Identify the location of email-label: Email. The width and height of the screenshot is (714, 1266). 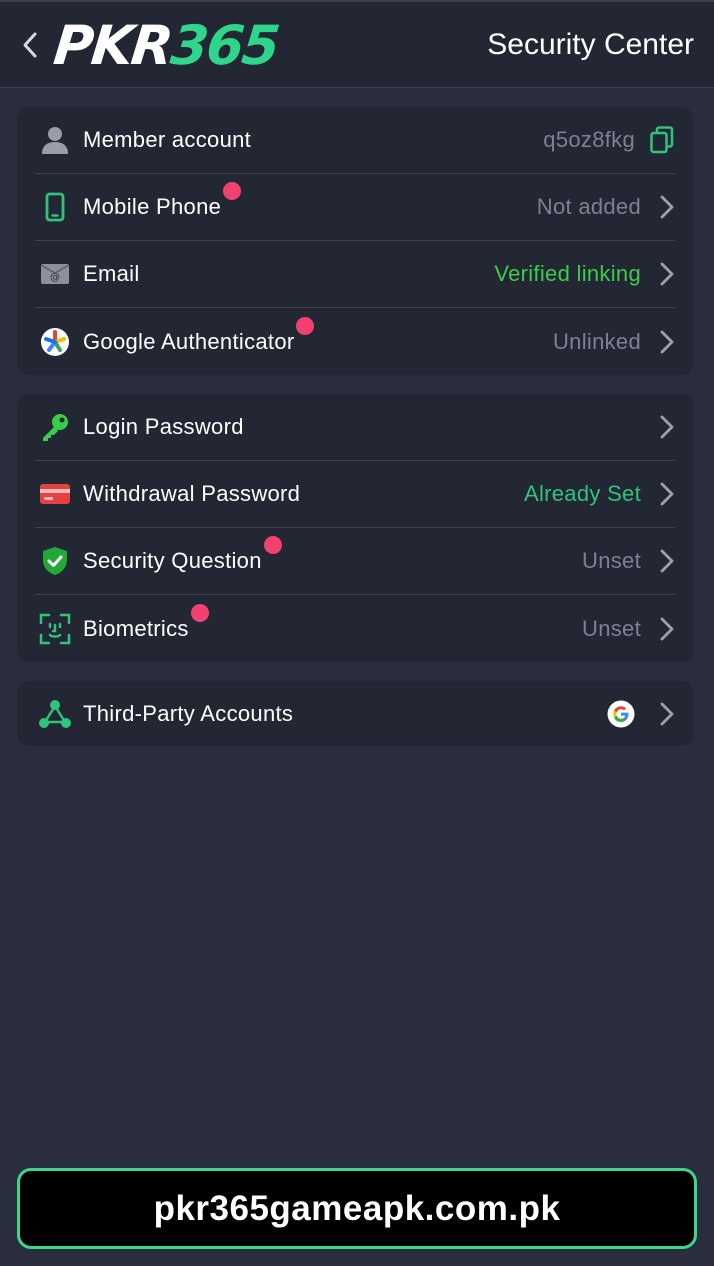
(111, 273).